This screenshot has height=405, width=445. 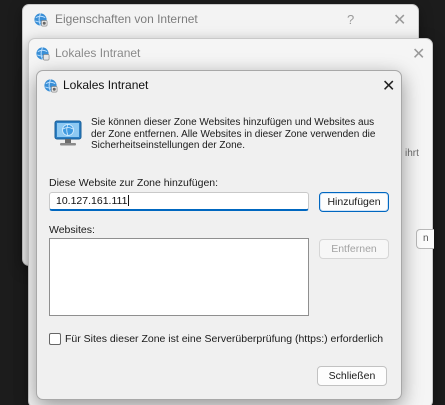 What do you see at coordinates (425, 239) in the screenshot?
I see `partial-button: n` at bounding box center [425, 239].